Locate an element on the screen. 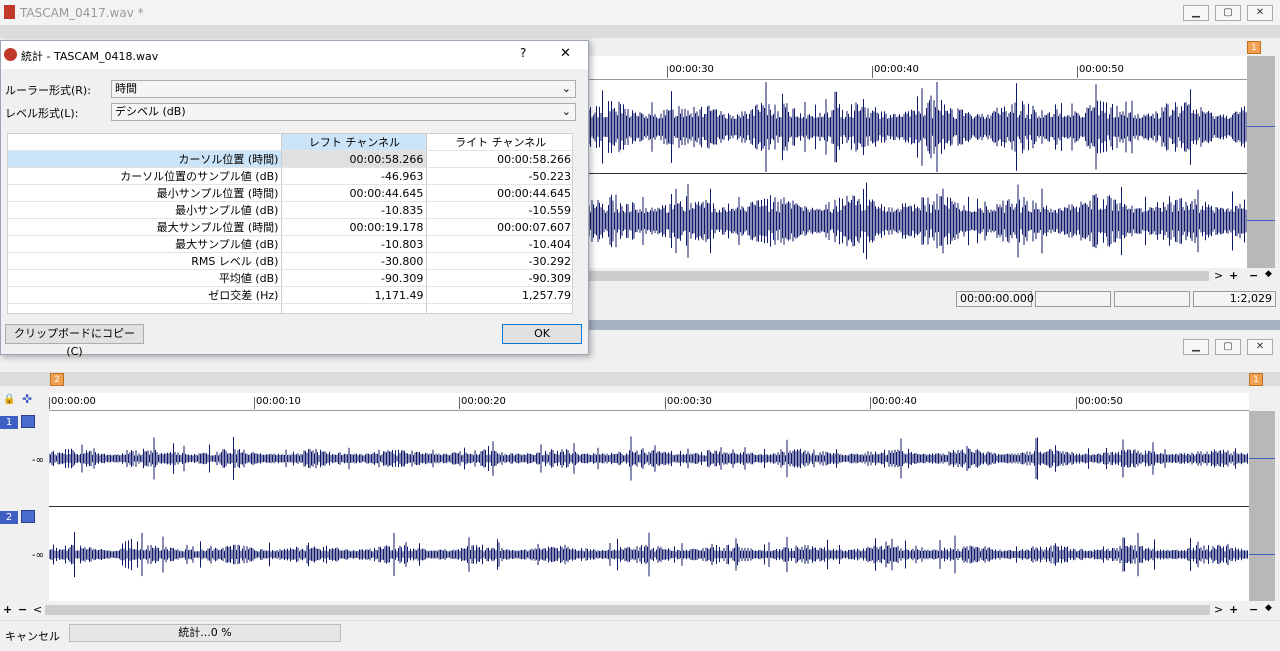 The width and height of the screenshot is (1280, 651). stats-row-label: カーソル位置 (時間) is located at coordinates (145, 159).